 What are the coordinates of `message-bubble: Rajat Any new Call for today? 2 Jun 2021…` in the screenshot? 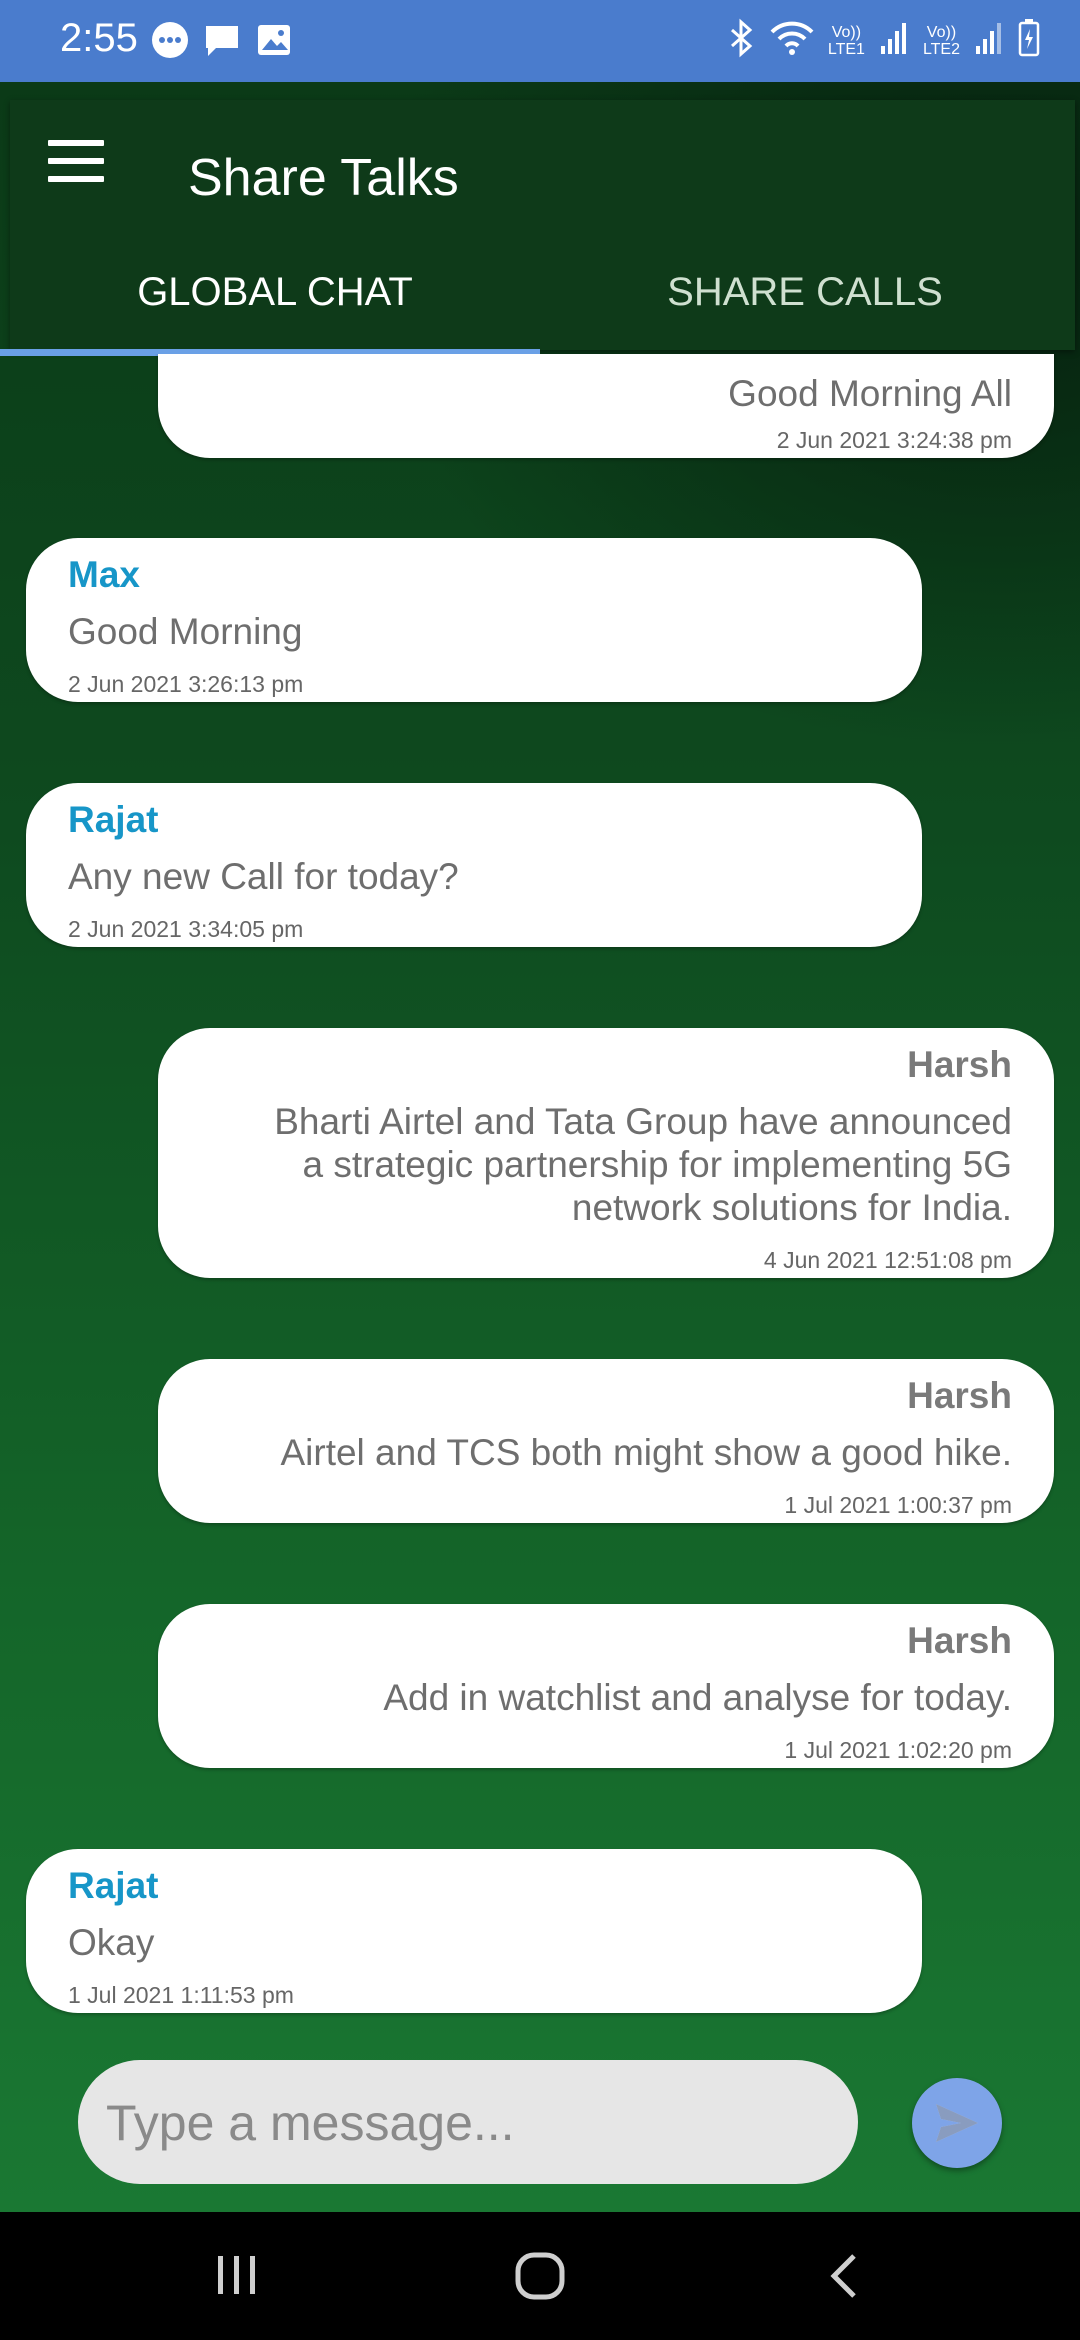 It's located at (474, 865).